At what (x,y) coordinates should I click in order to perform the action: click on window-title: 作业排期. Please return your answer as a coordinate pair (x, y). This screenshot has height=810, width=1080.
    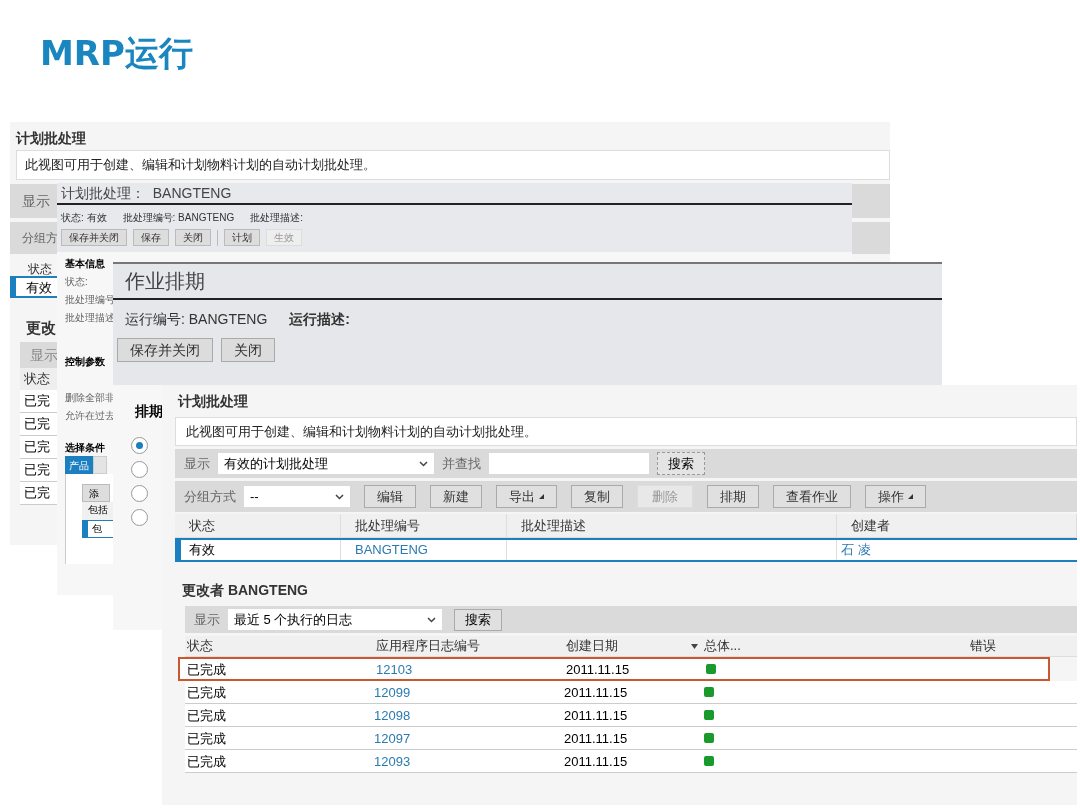
    Looking at the image, I should click on (527, 282).